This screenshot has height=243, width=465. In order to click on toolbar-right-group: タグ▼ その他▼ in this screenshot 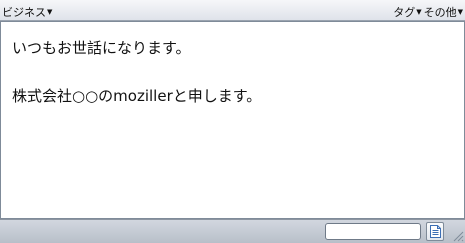, I will do `click(428, 12)`.